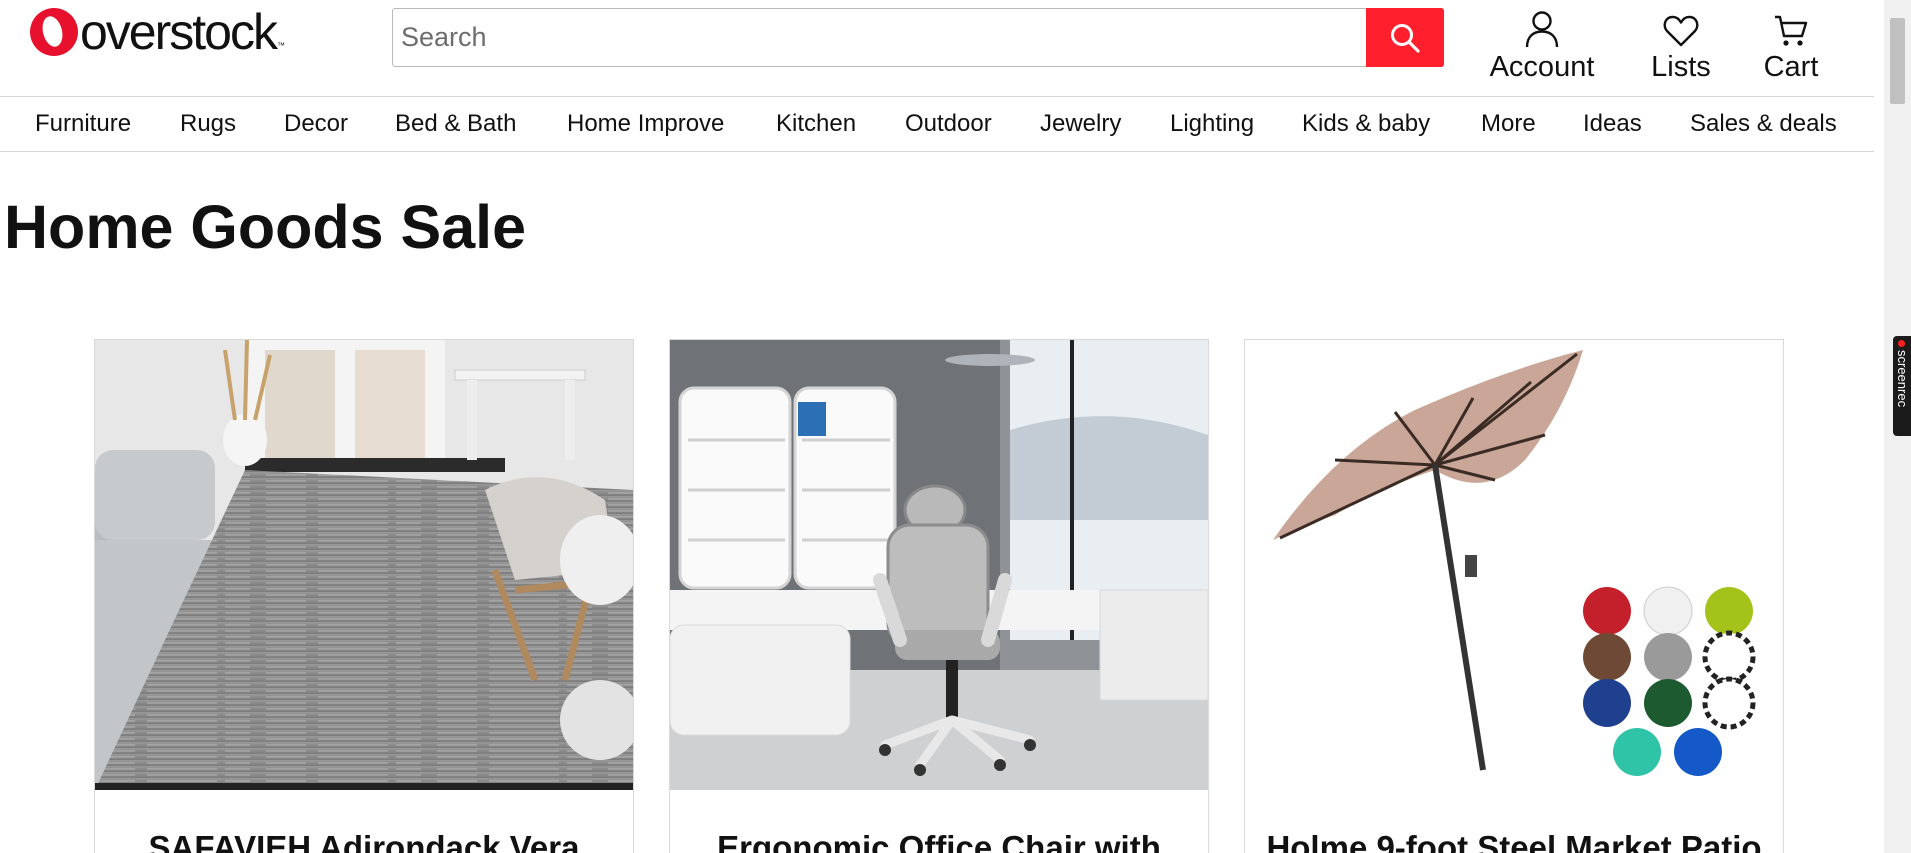 This screenshot has height=853, width=1911. Describe the element at coordinates (208, 124) in the screenshot. I see `nav-item-rugs: Rugs` at that location.